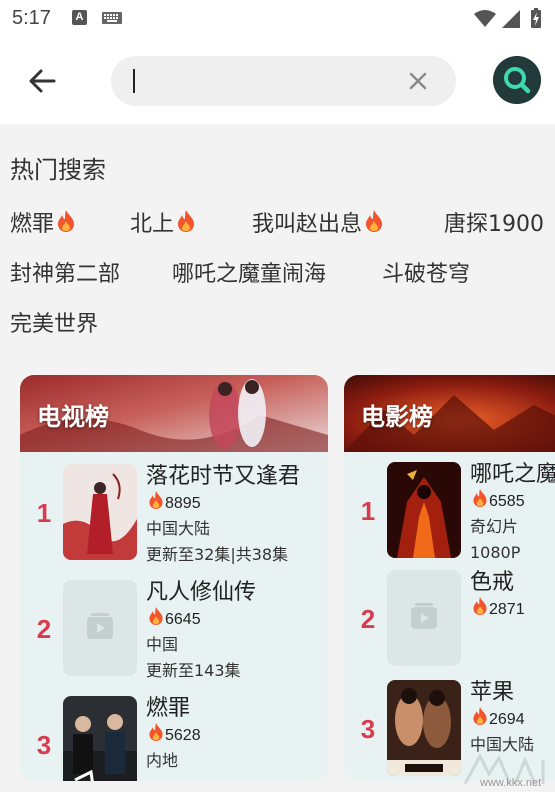 Image resolution: width=555 pixels, height=792 pixels. I want to click on item-title: 色戒, so click(492, 582).